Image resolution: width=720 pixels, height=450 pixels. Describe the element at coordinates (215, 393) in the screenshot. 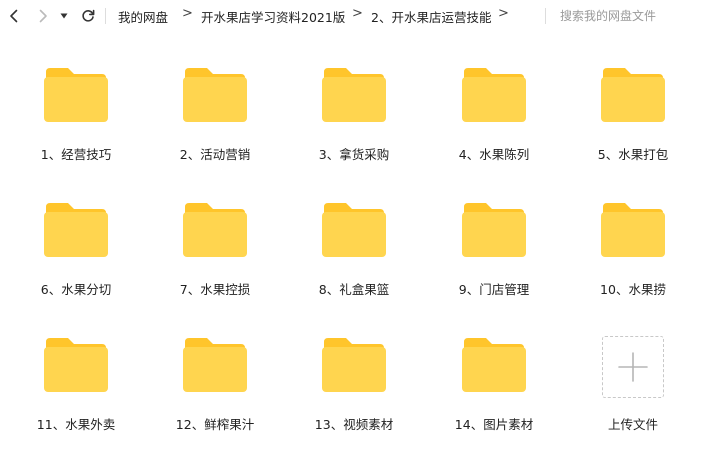

I see `folder-item: 12、鲜榨果汁` at that location.